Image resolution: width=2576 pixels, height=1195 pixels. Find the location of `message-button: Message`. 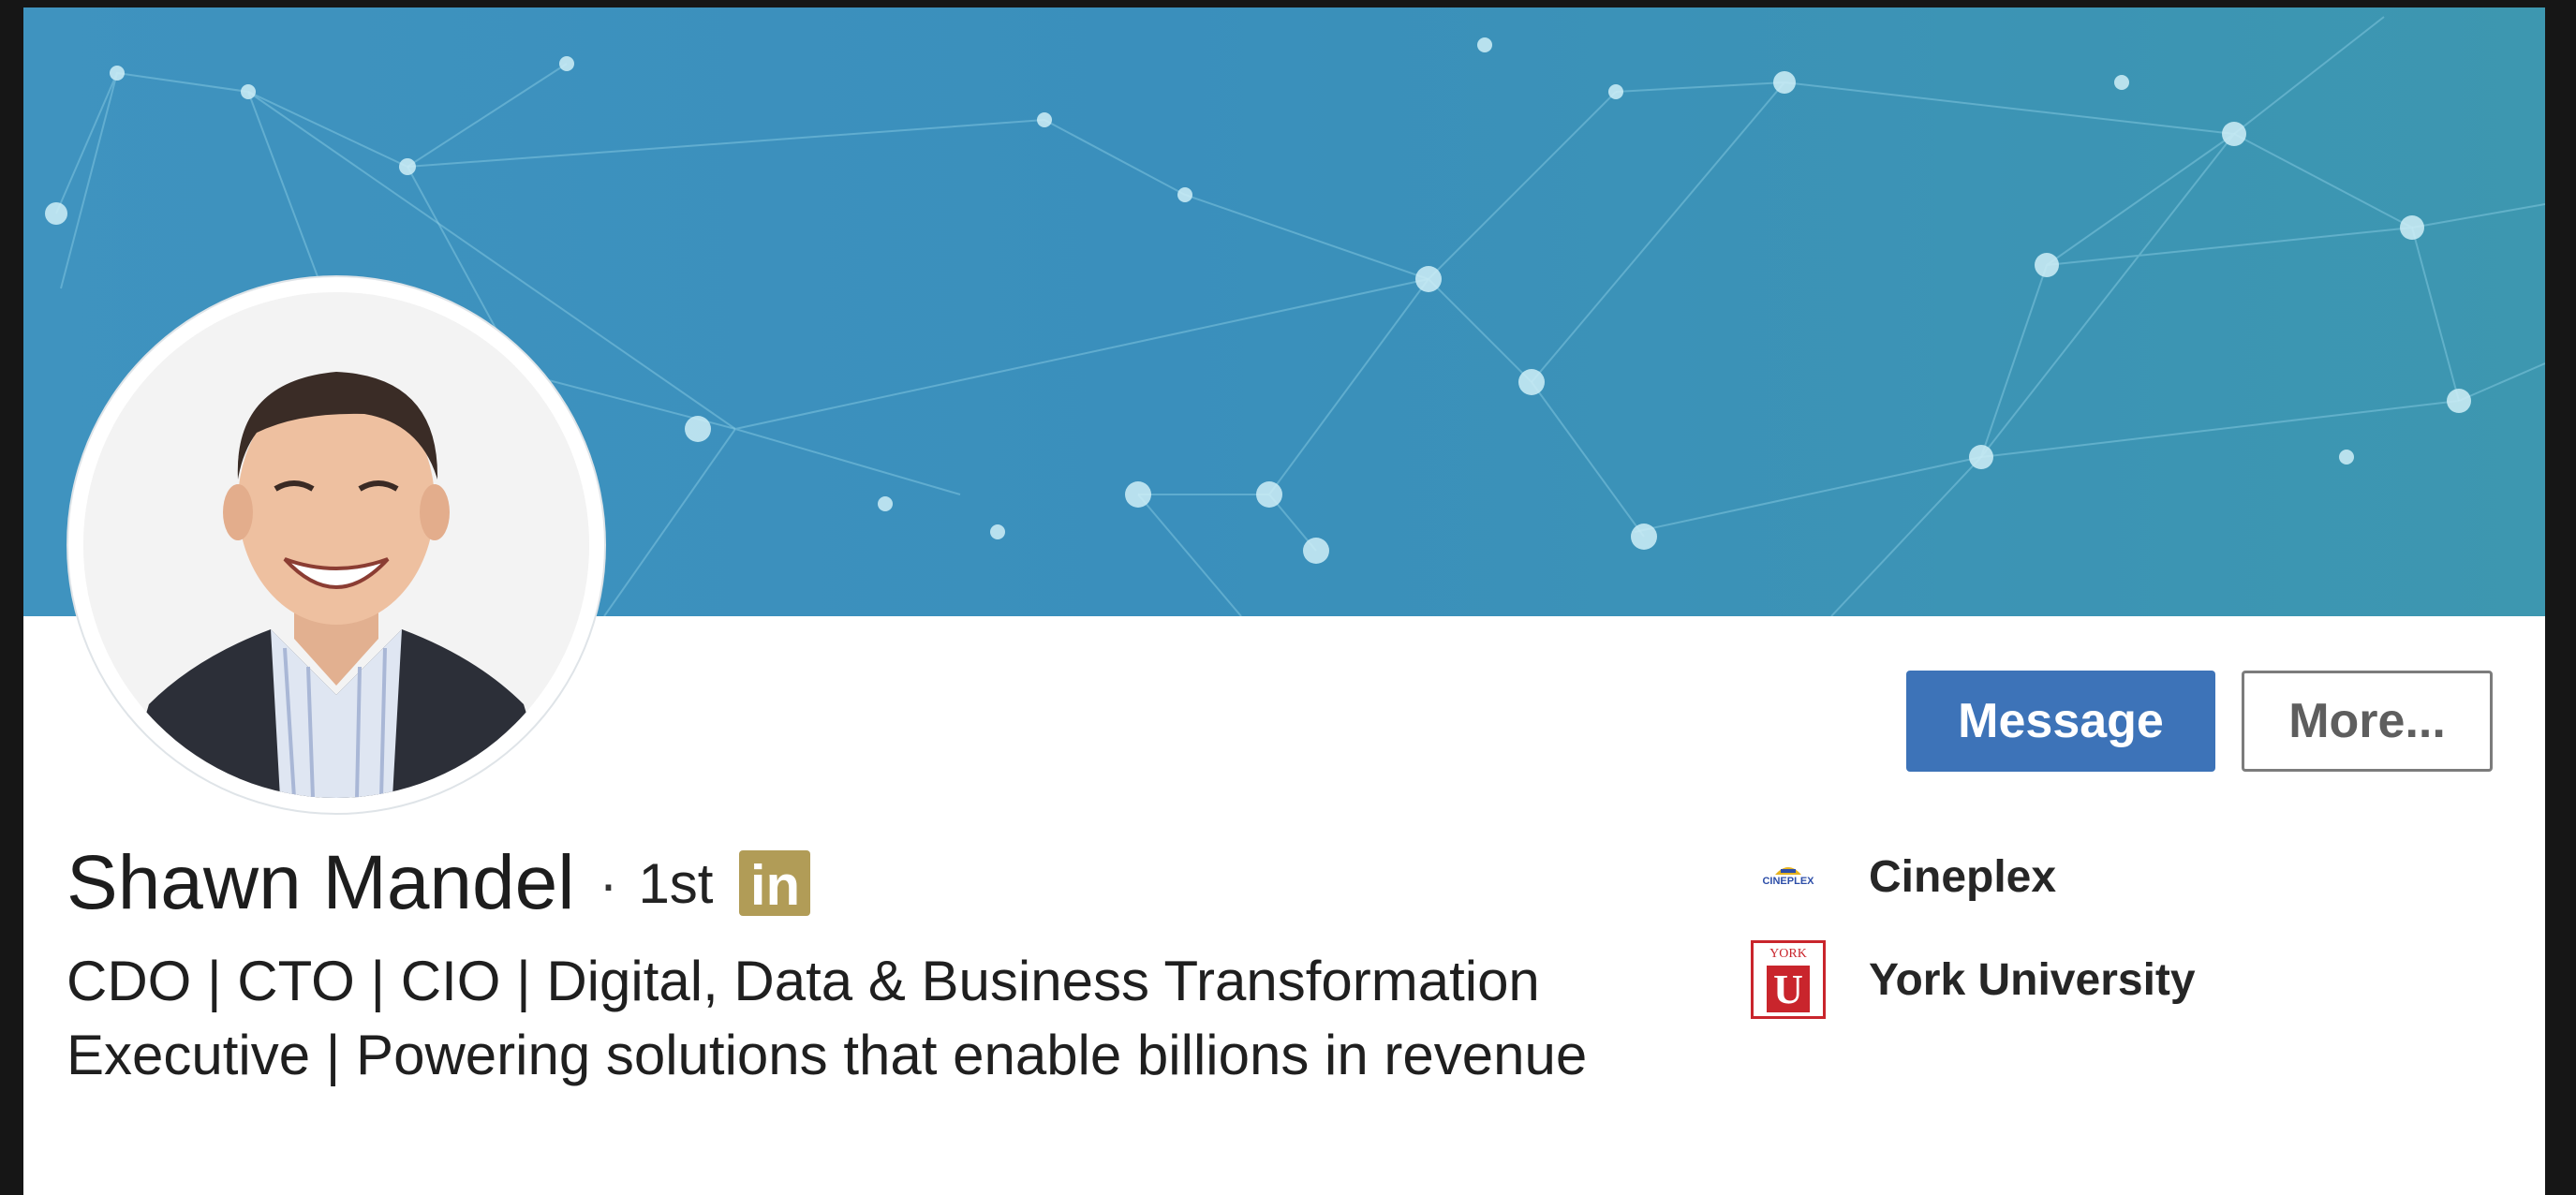

message-button: Message is located at coordinates (2060, 721).